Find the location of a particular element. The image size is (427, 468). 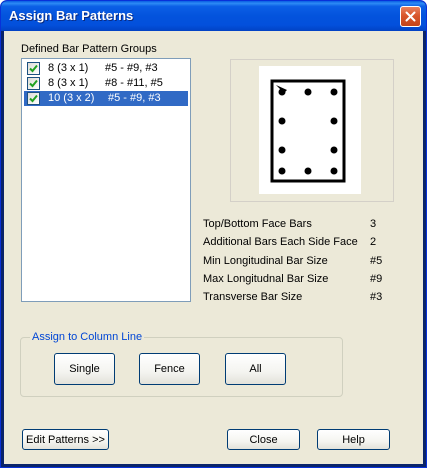

close-icon is located at coordinates (410, 16).